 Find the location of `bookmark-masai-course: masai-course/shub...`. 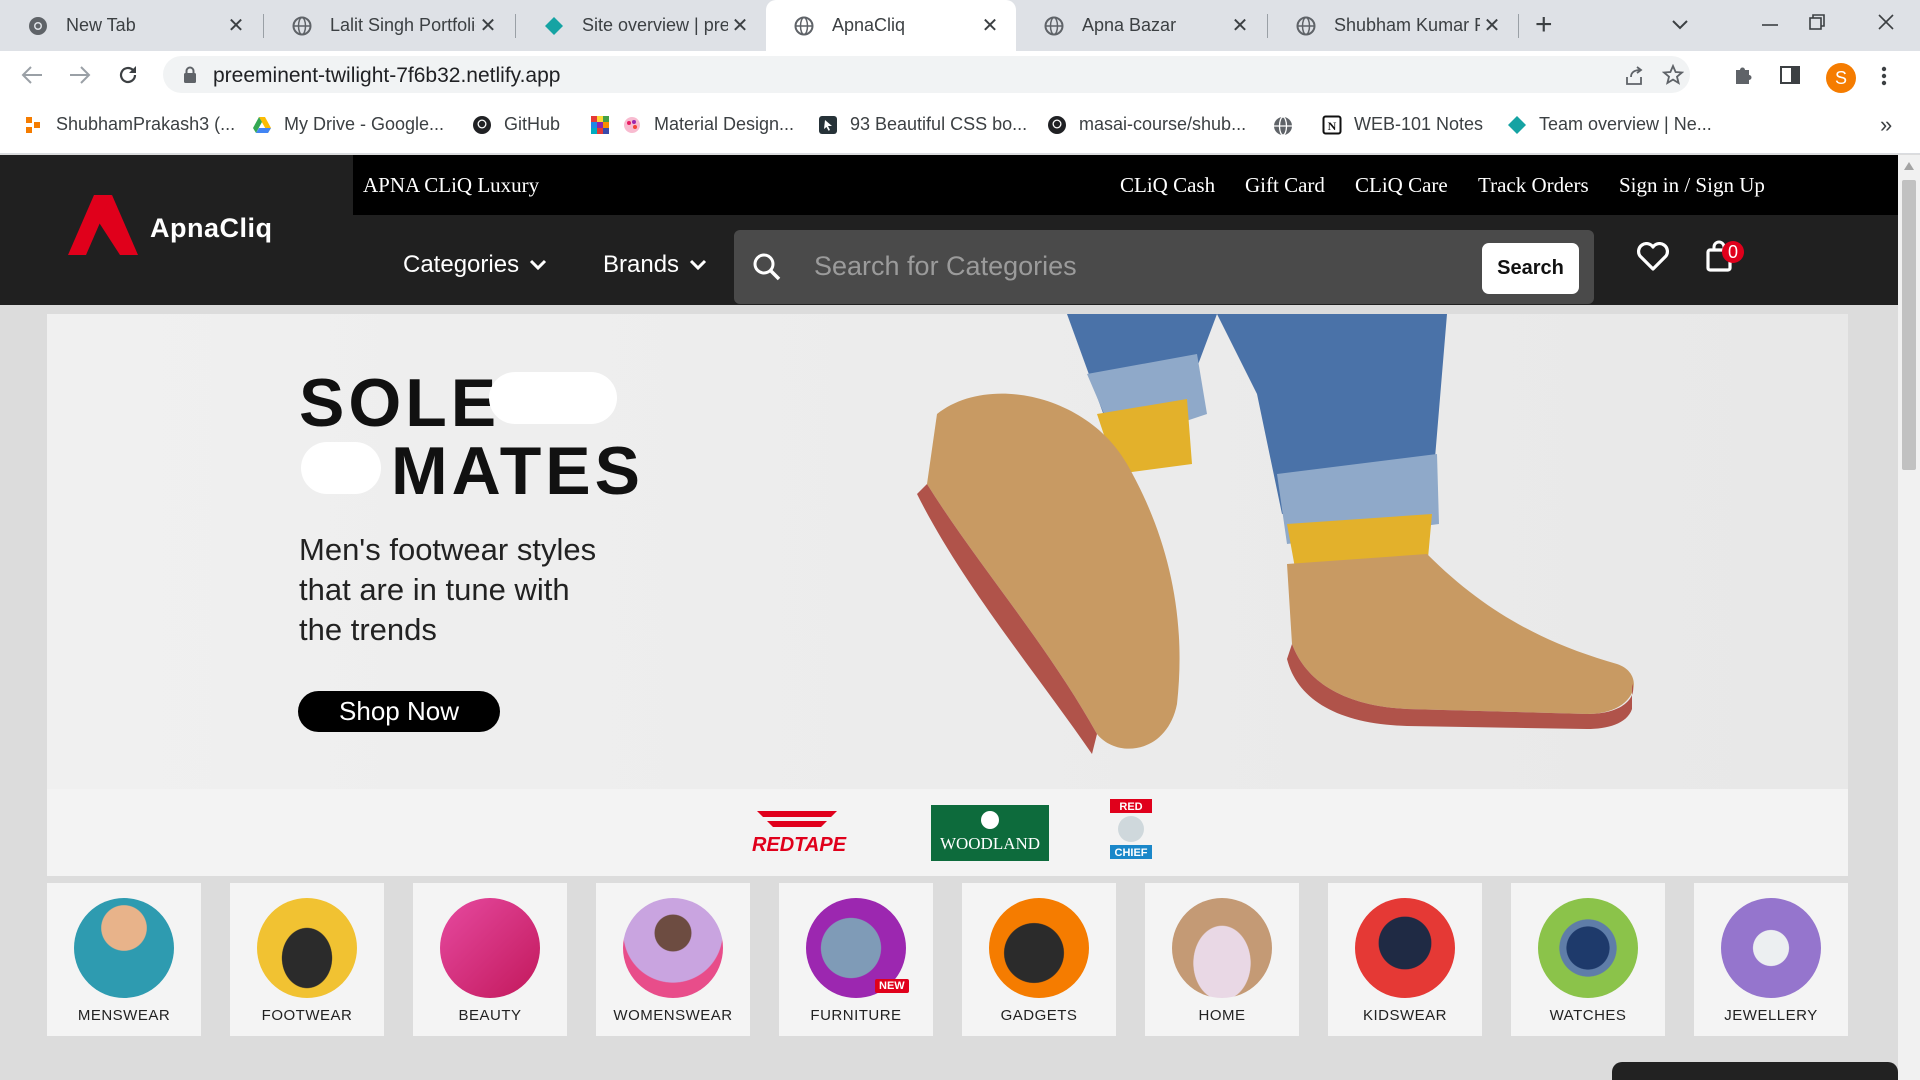

bookmark-masai-course: masai-course/shub... is located at coordinates (1146, 124).